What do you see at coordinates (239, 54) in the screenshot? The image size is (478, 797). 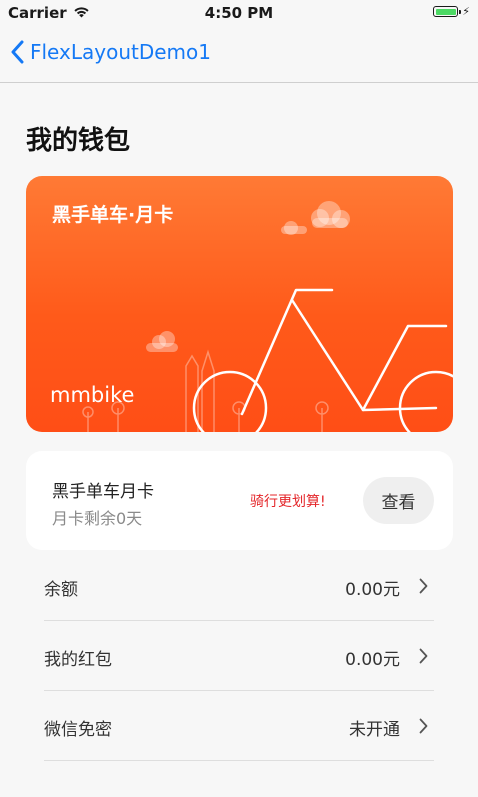 I see `navigation-bar: FlexLayoutDemo1` at bounding box center [239, 54].